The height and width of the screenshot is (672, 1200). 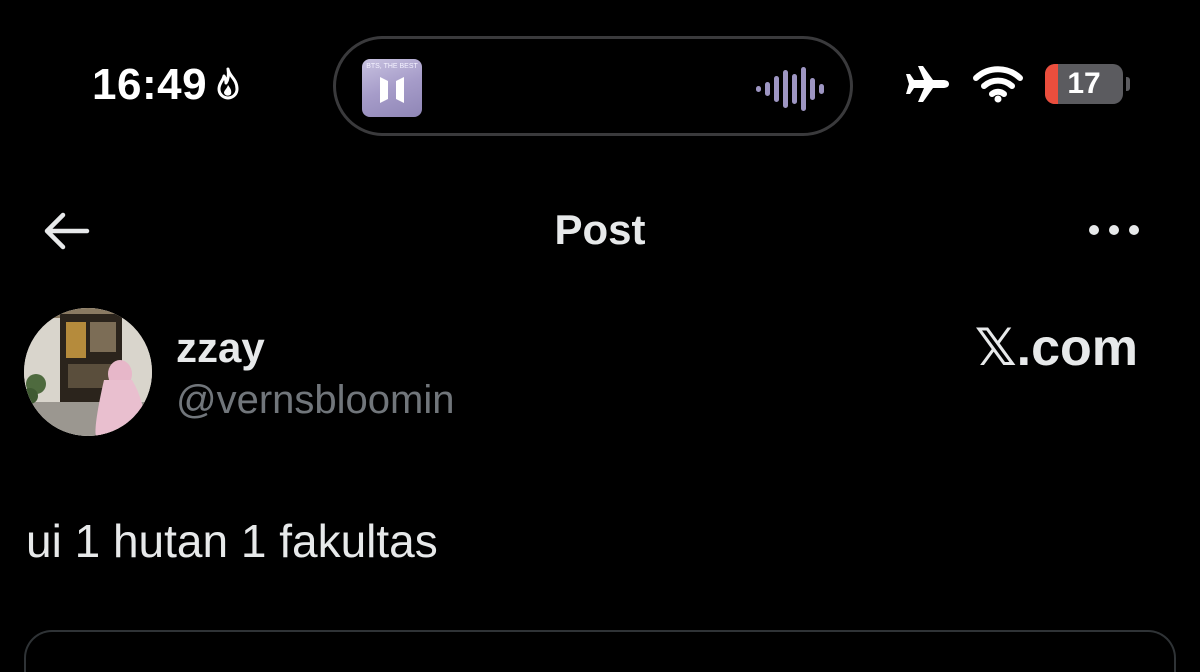 I want to click on audio-waveform-icon, so click(x=790, y=89).